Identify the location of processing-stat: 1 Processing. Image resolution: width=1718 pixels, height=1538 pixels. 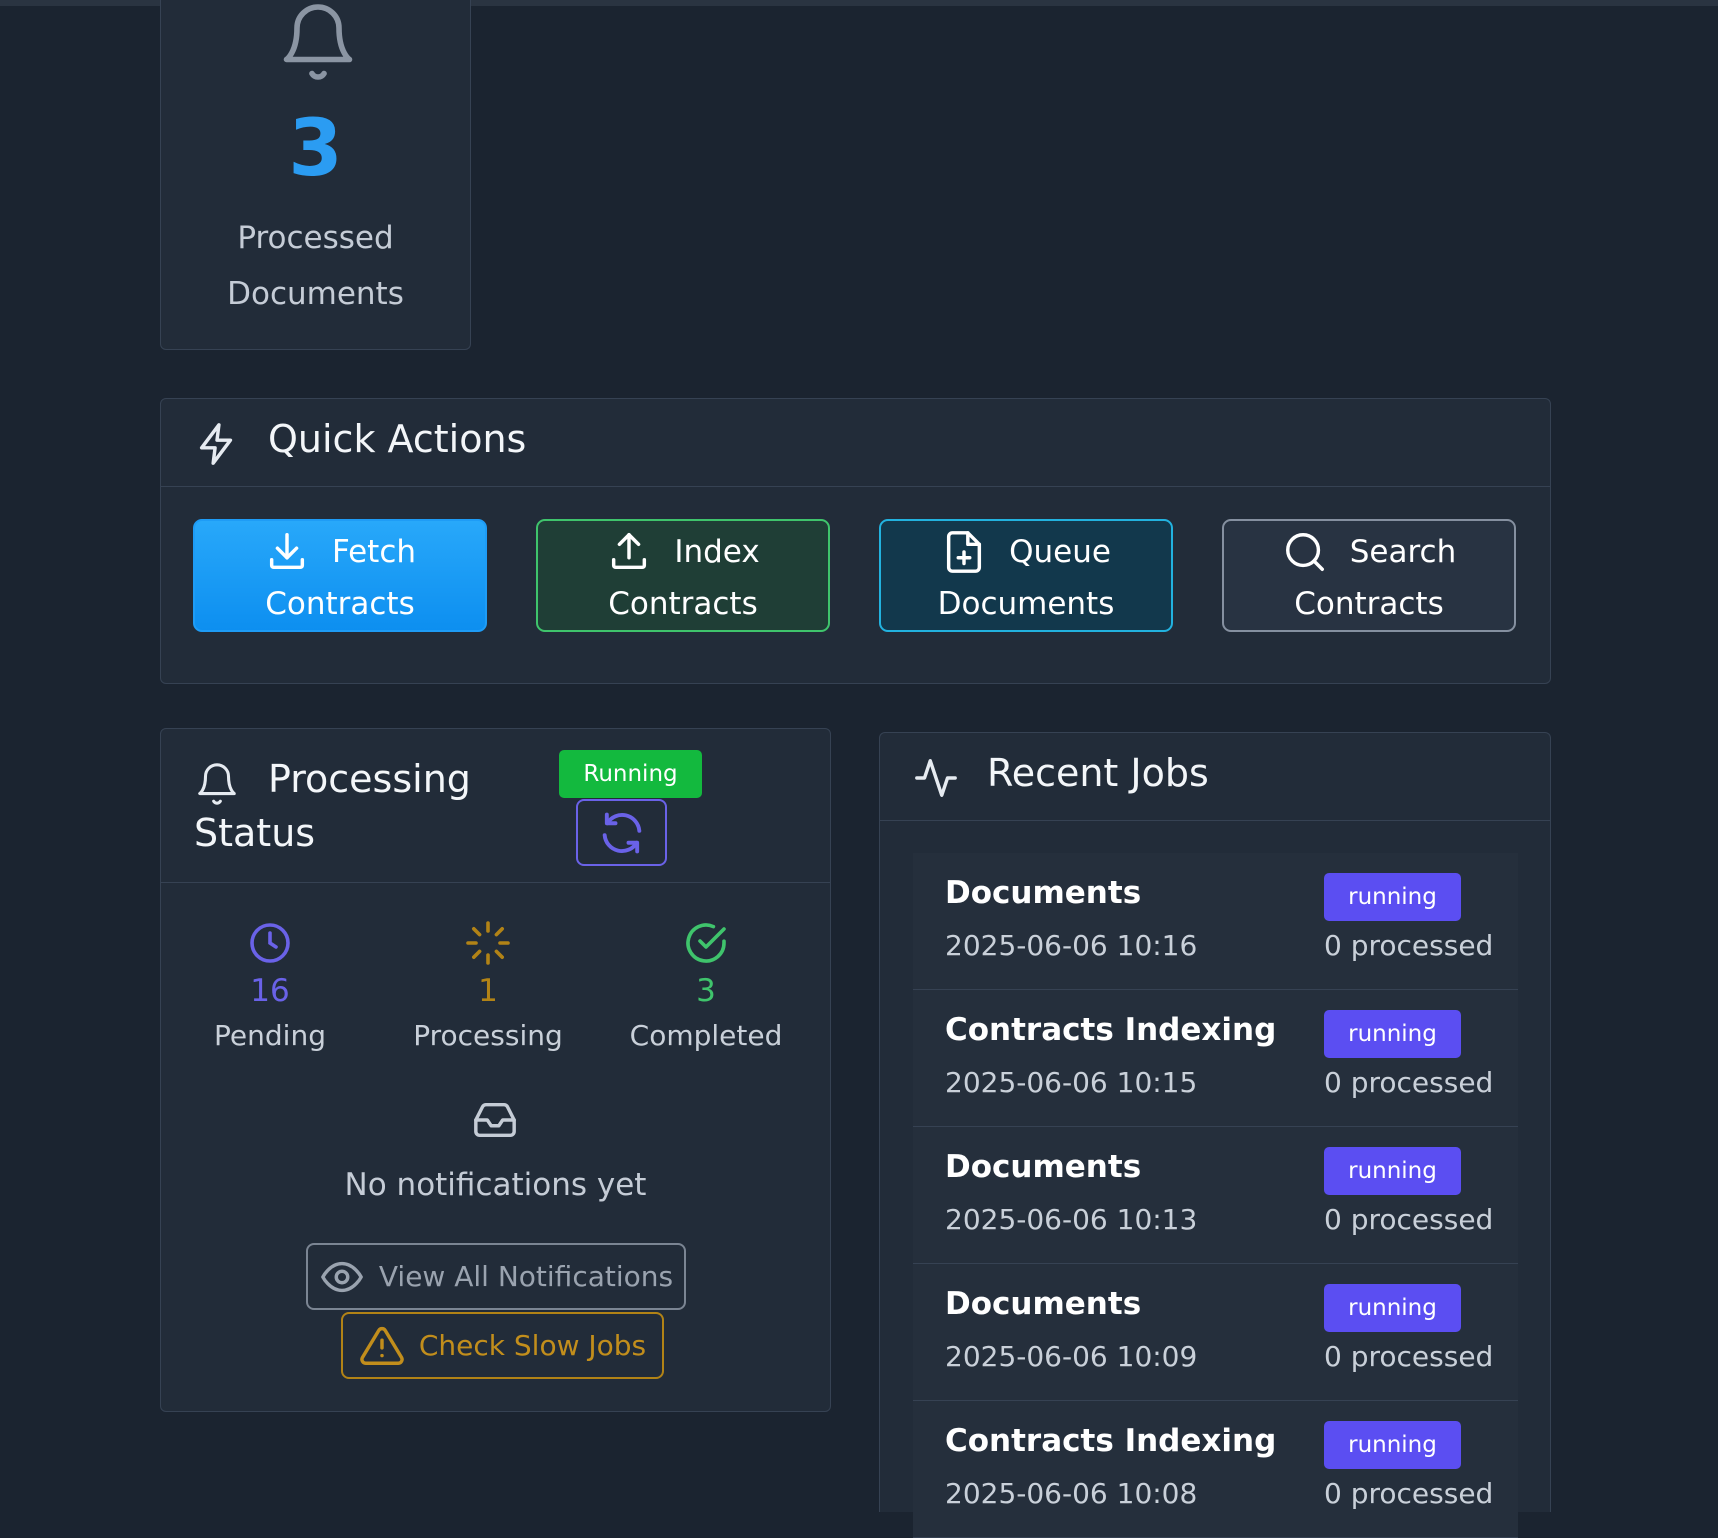
(488, 985).